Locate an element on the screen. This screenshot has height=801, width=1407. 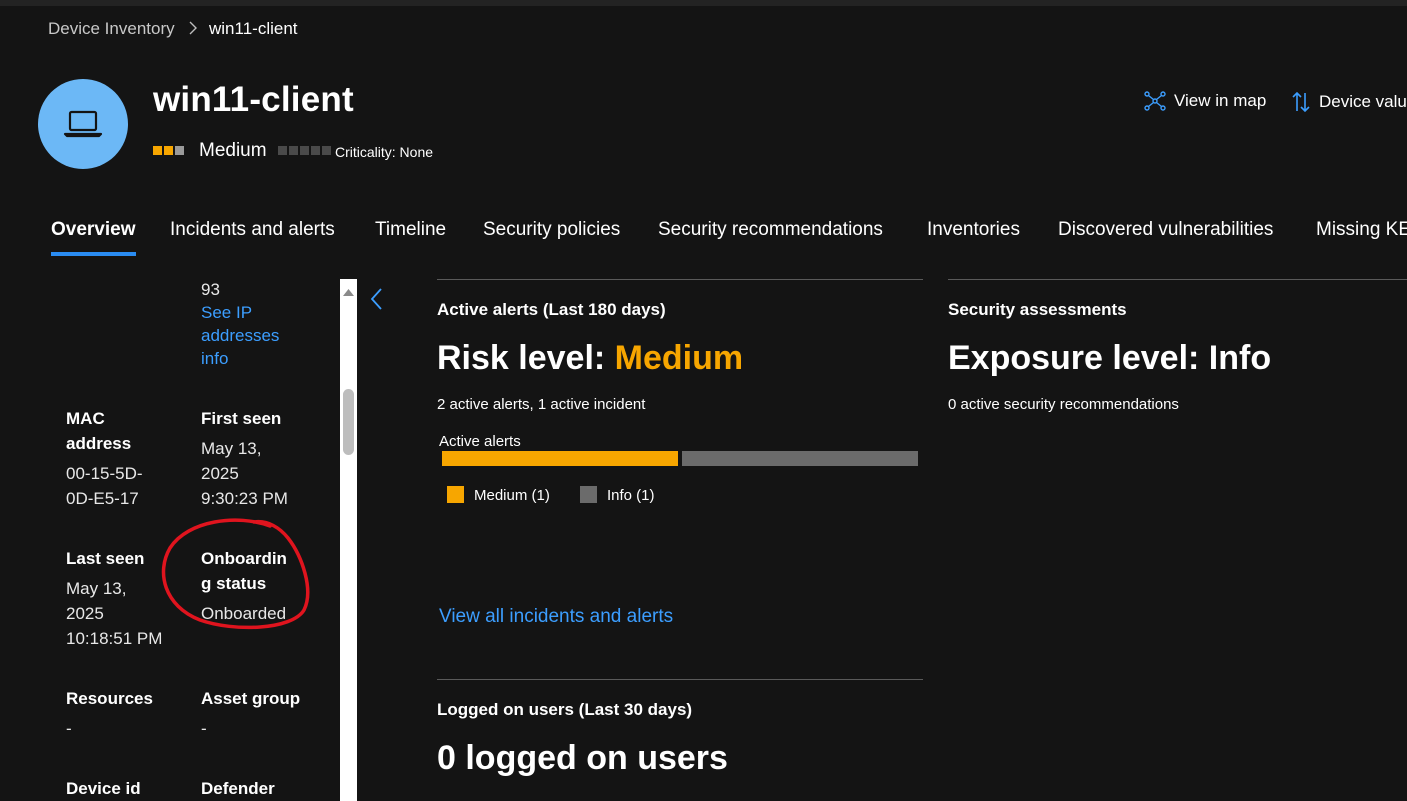
collapse-panel-chevron-icon is located at coordinates (376, 299).